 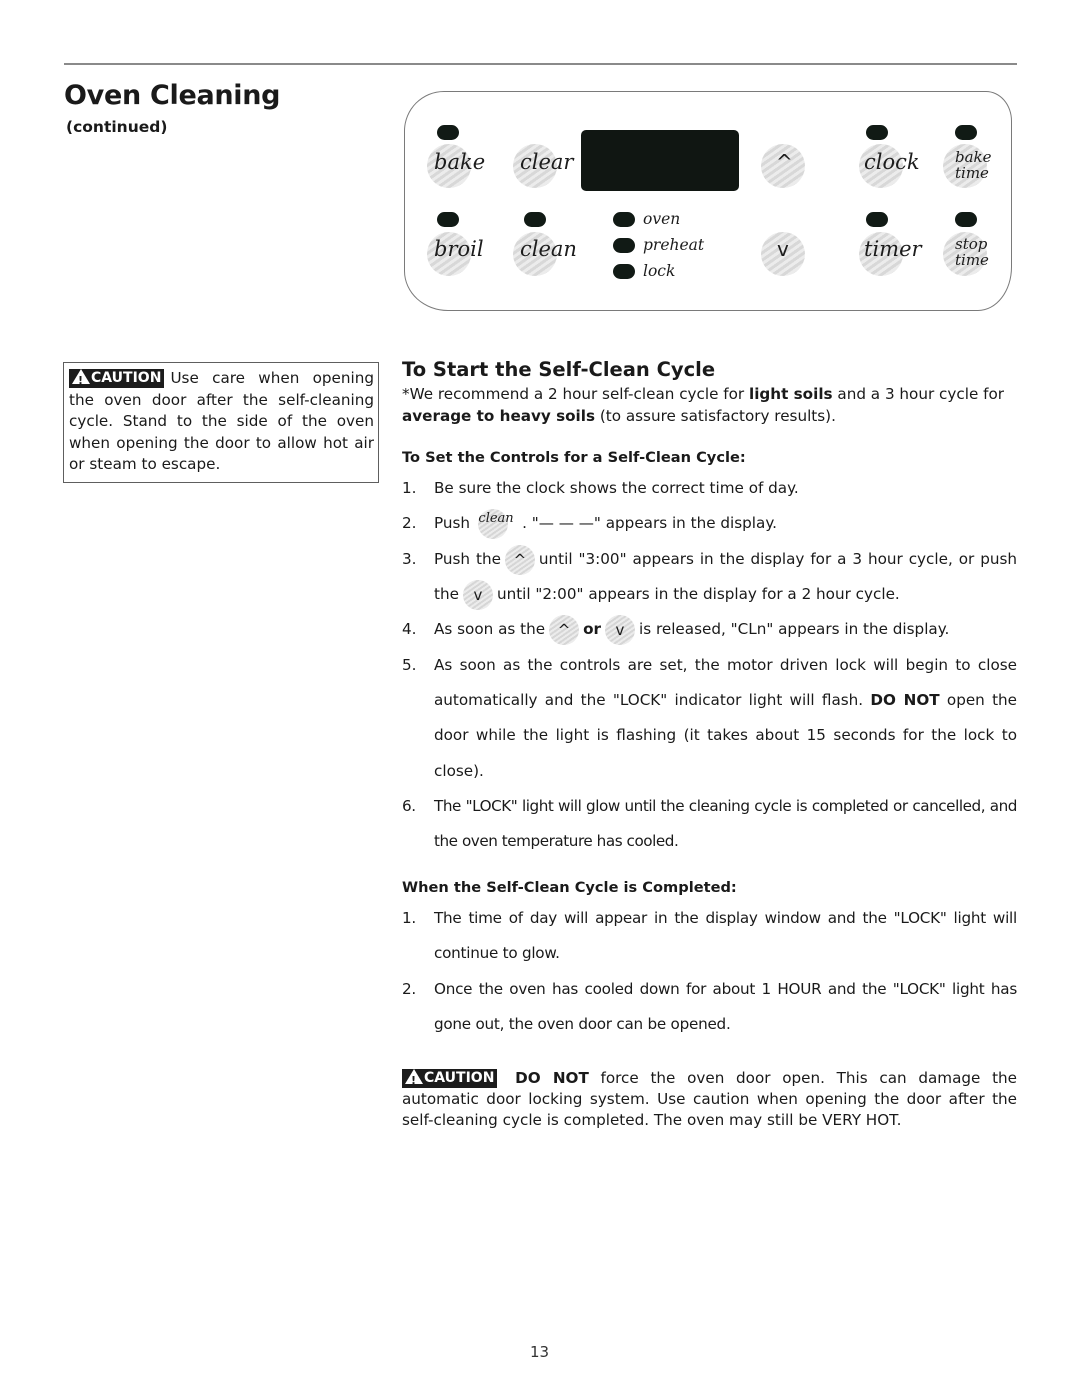 I want to click on bake-time-label-2: time, so click(x=972, y=173).